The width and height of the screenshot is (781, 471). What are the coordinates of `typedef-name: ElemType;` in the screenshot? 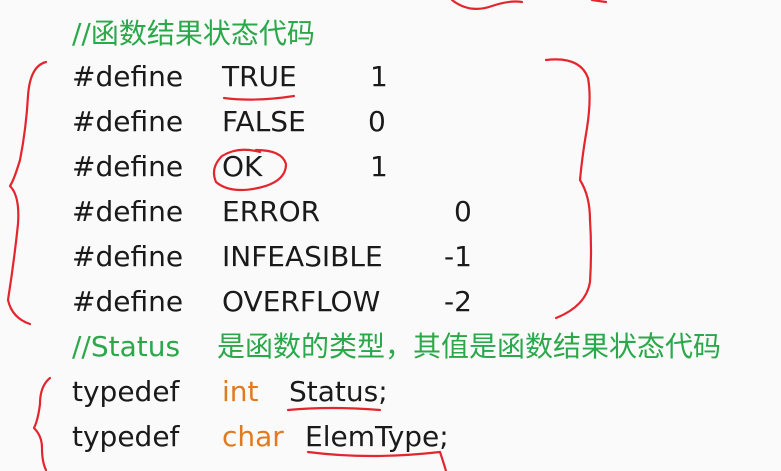 It's located at (377, 436).